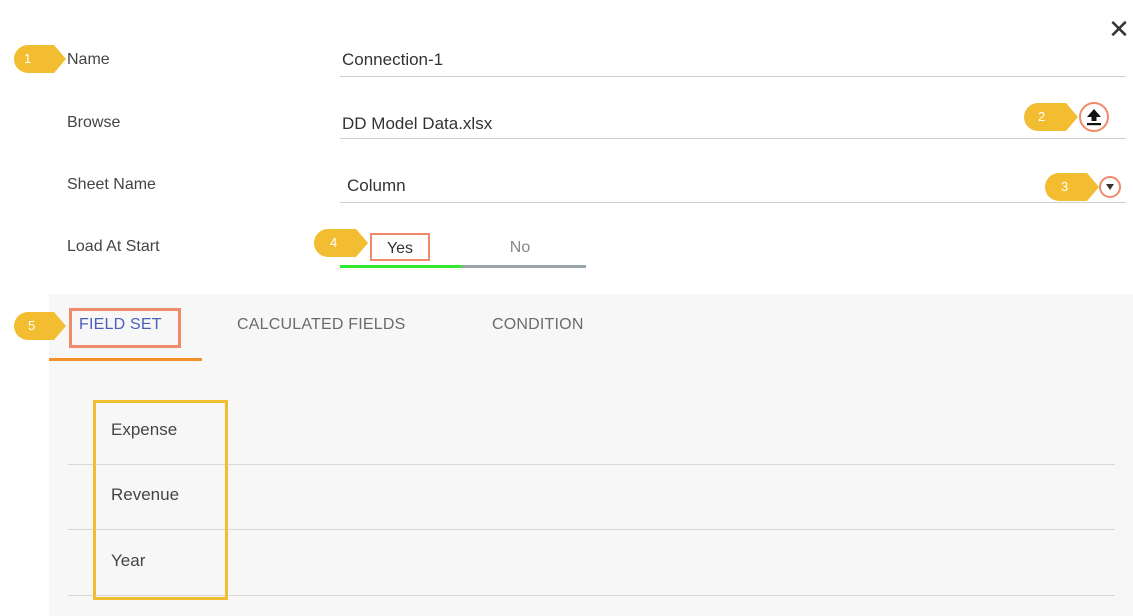  Describe the element at coordinates (401, 266) in the screenshot. I see `toggle-bar-selected` at that location.